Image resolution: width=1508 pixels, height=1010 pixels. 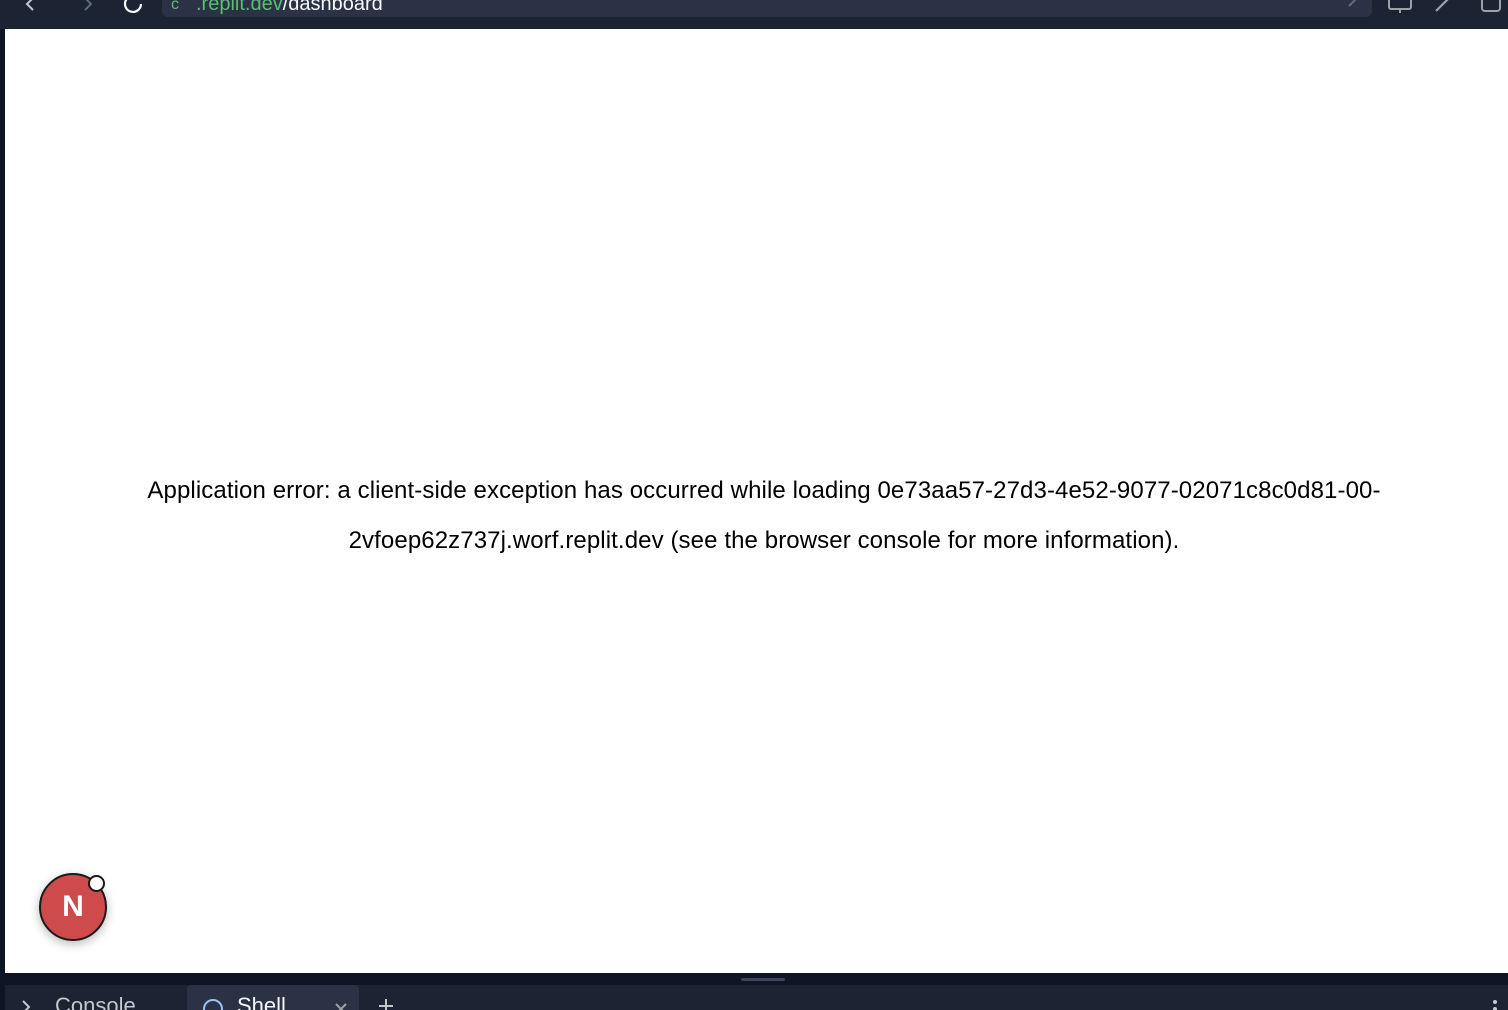 What do you see at coordinates (1495, 1004) in the screenshot?
I see `kebab-menu-icon` at bounding box center [1495, 1004].